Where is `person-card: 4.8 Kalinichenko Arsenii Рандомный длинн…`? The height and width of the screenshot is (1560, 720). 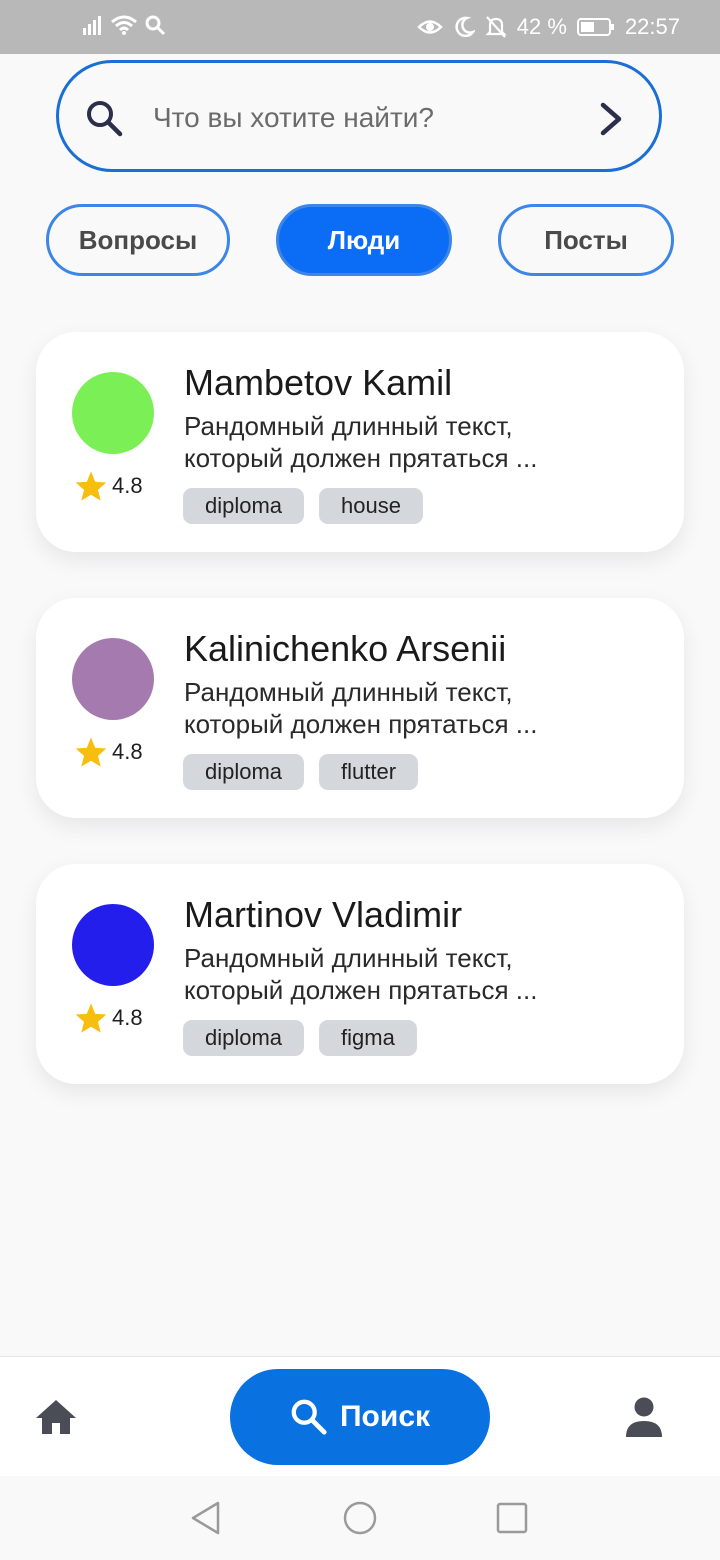
person-card: 4.8 Kalinichenko Arsenii Рандомный длинн… is located at coordinates (360, 708).